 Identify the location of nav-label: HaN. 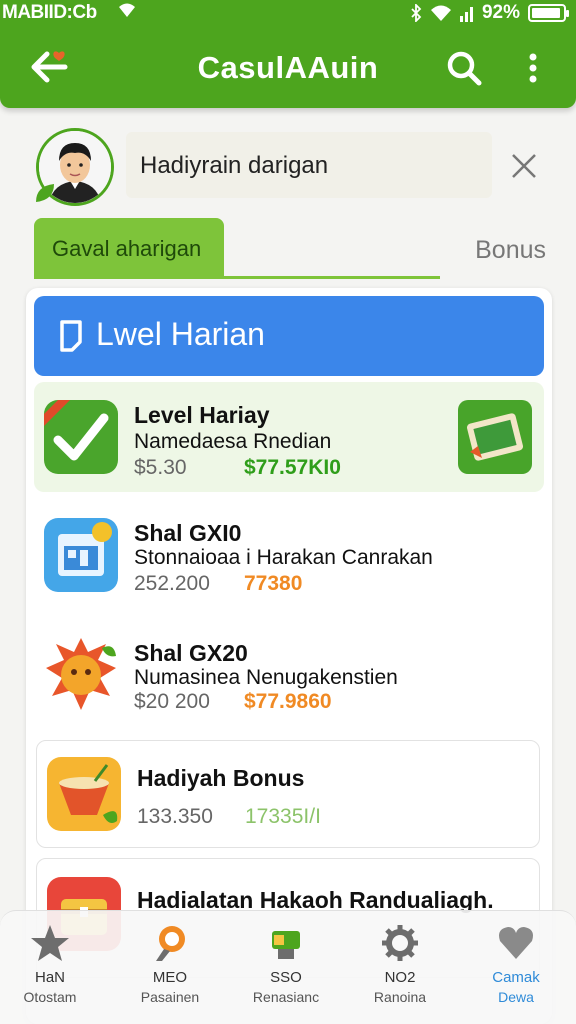
(49, 977).